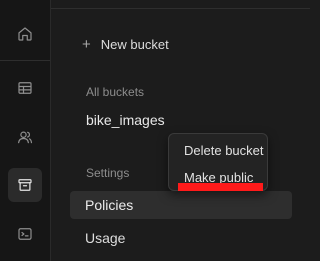 This screenshot has width=320, height=261. Describe the element at coordinates (86, 44) in the screenshot. I see `plus-icon: +` at that location.